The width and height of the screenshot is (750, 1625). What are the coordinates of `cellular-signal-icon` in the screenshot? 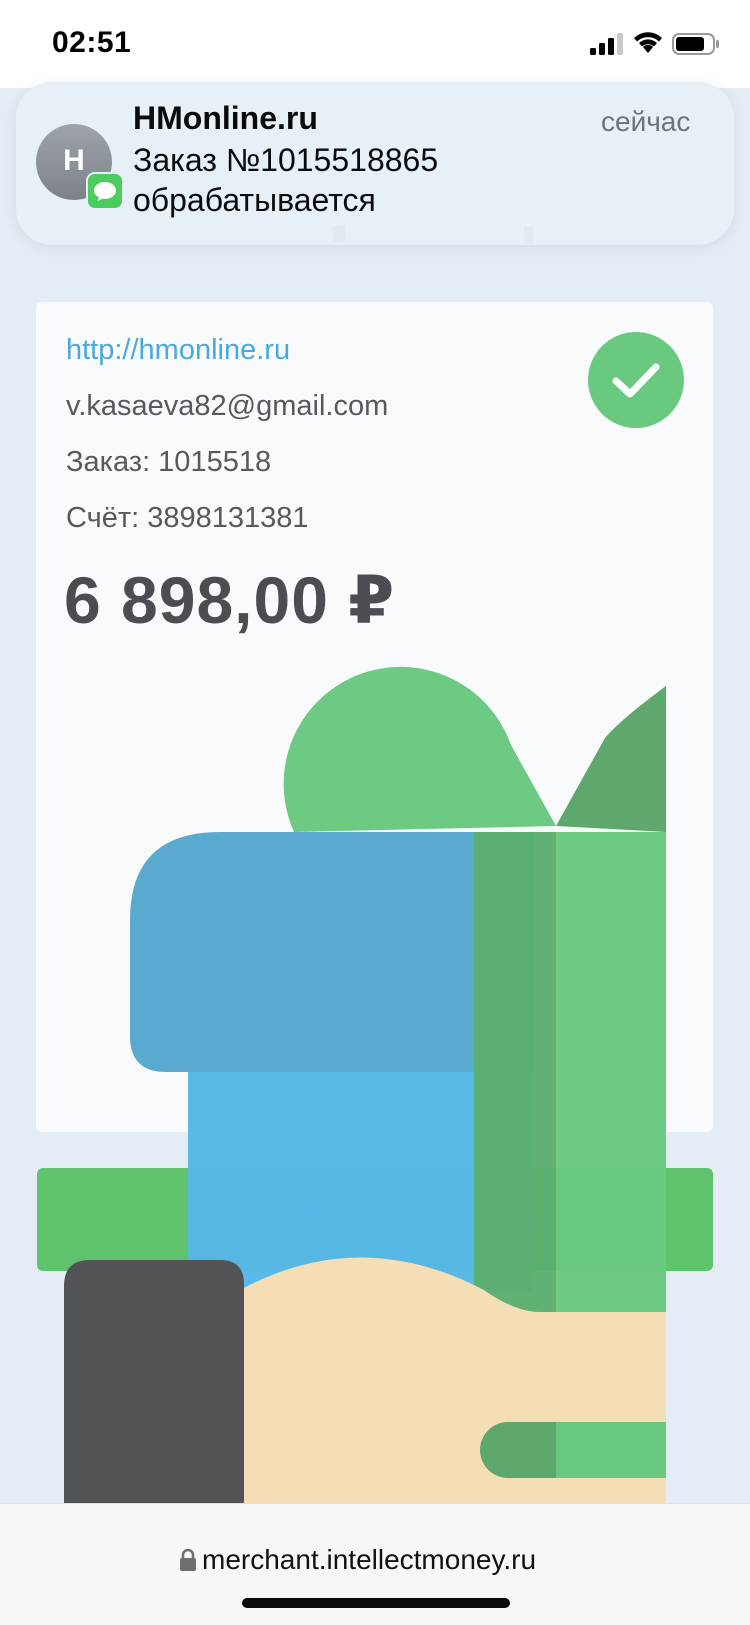 It's located at (606, 44).